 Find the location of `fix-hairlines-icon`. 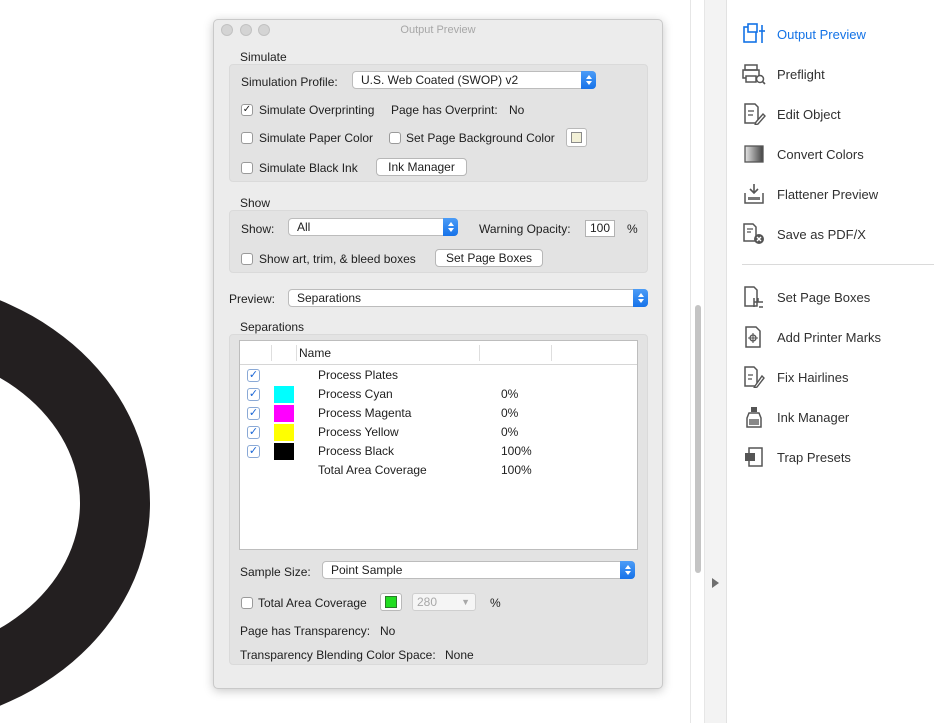

fix-hairlines-icon is located at coordinates (754, 377).